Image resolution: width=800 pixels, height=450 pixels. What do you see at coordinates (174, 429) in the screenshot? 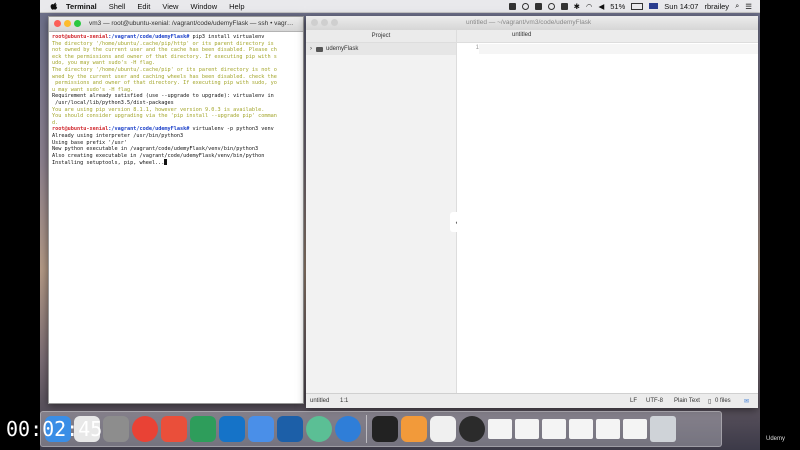
I see `8x8-icon` at bounding box center [174, 429].